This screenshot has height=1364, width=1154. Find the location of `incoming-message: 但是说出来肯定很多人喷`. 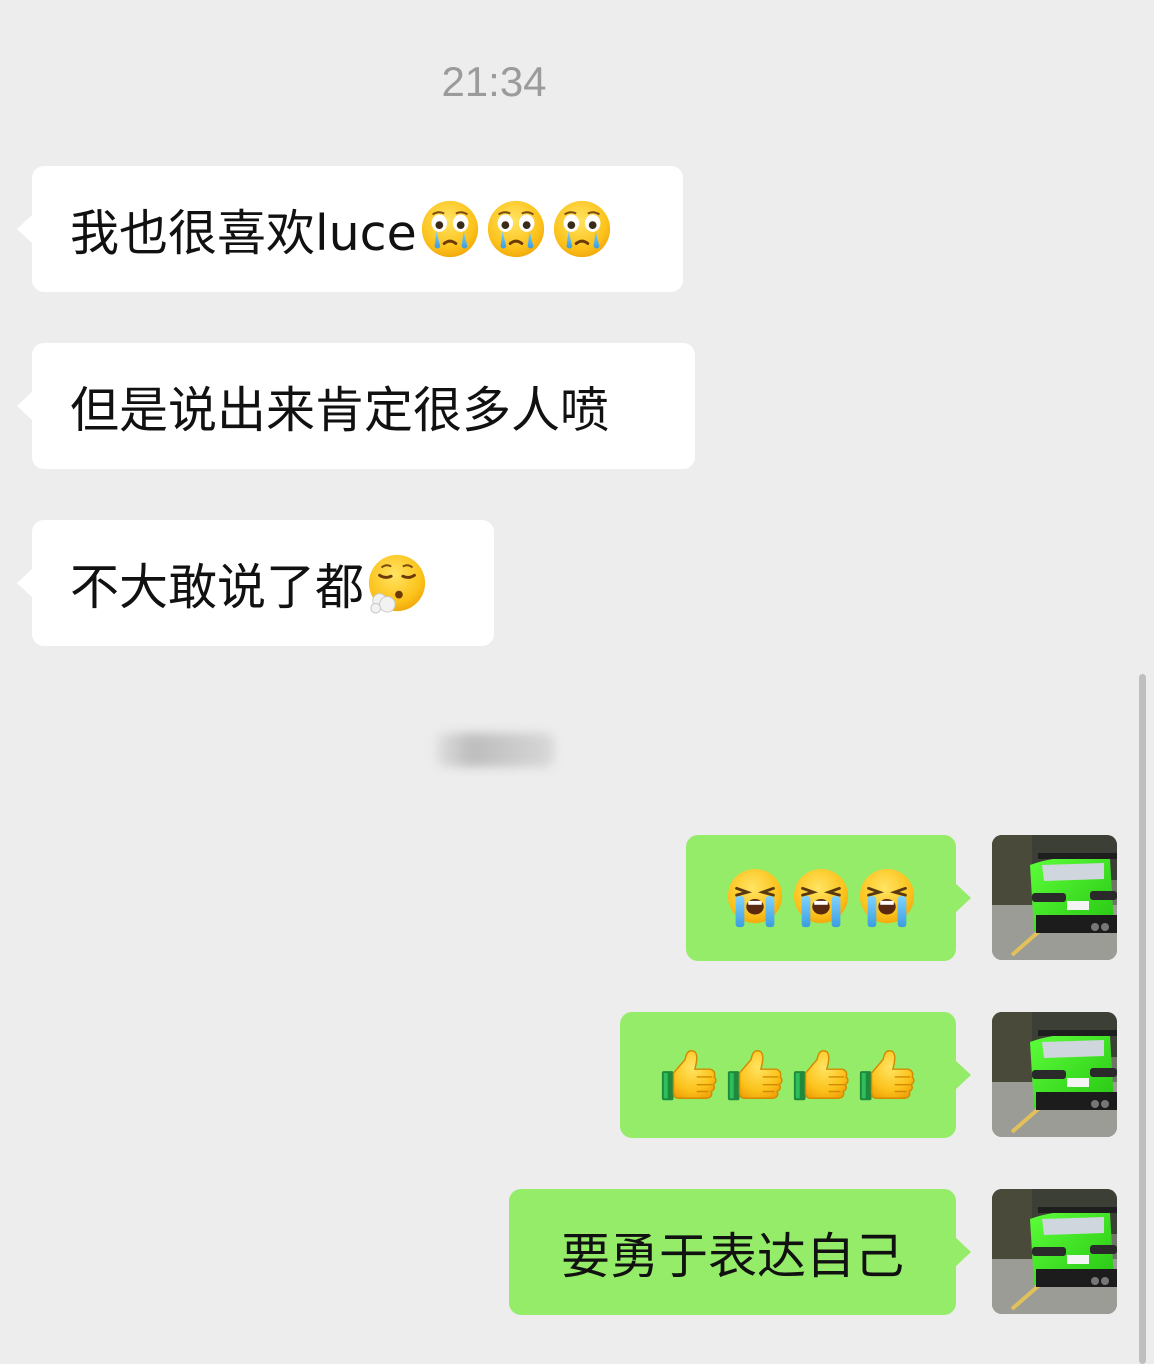

incoming-message: 但是说出来肯定很多人喷 is located at coordinates (356, 406).